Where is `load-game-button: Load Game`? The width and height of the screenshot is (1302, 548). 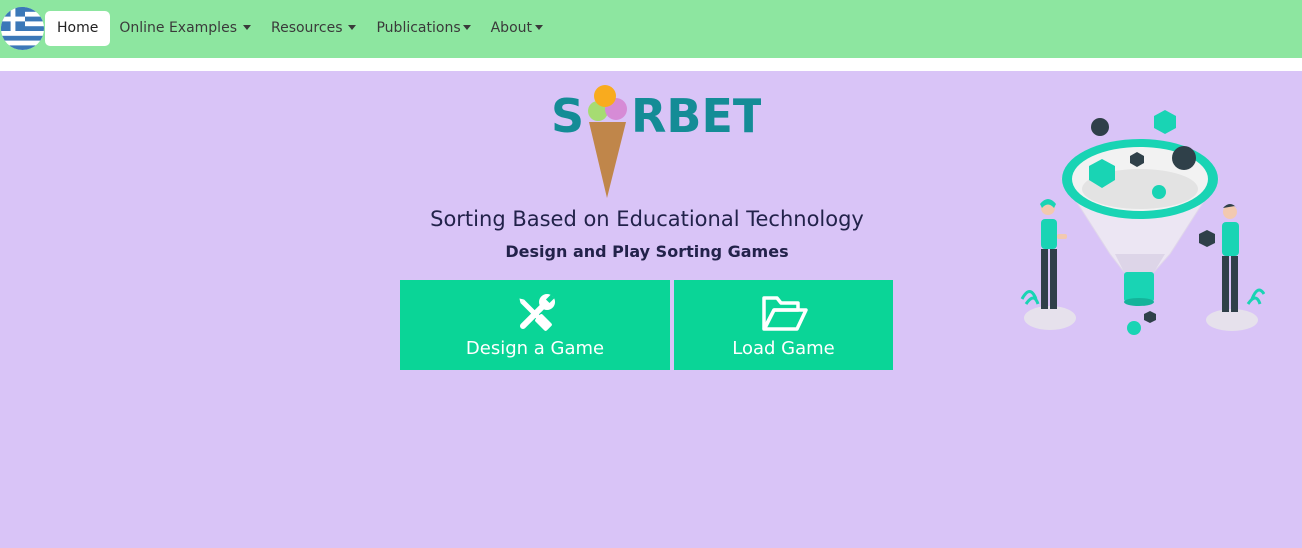 load-game-button: Load Game is located at coordinates (783, 325).